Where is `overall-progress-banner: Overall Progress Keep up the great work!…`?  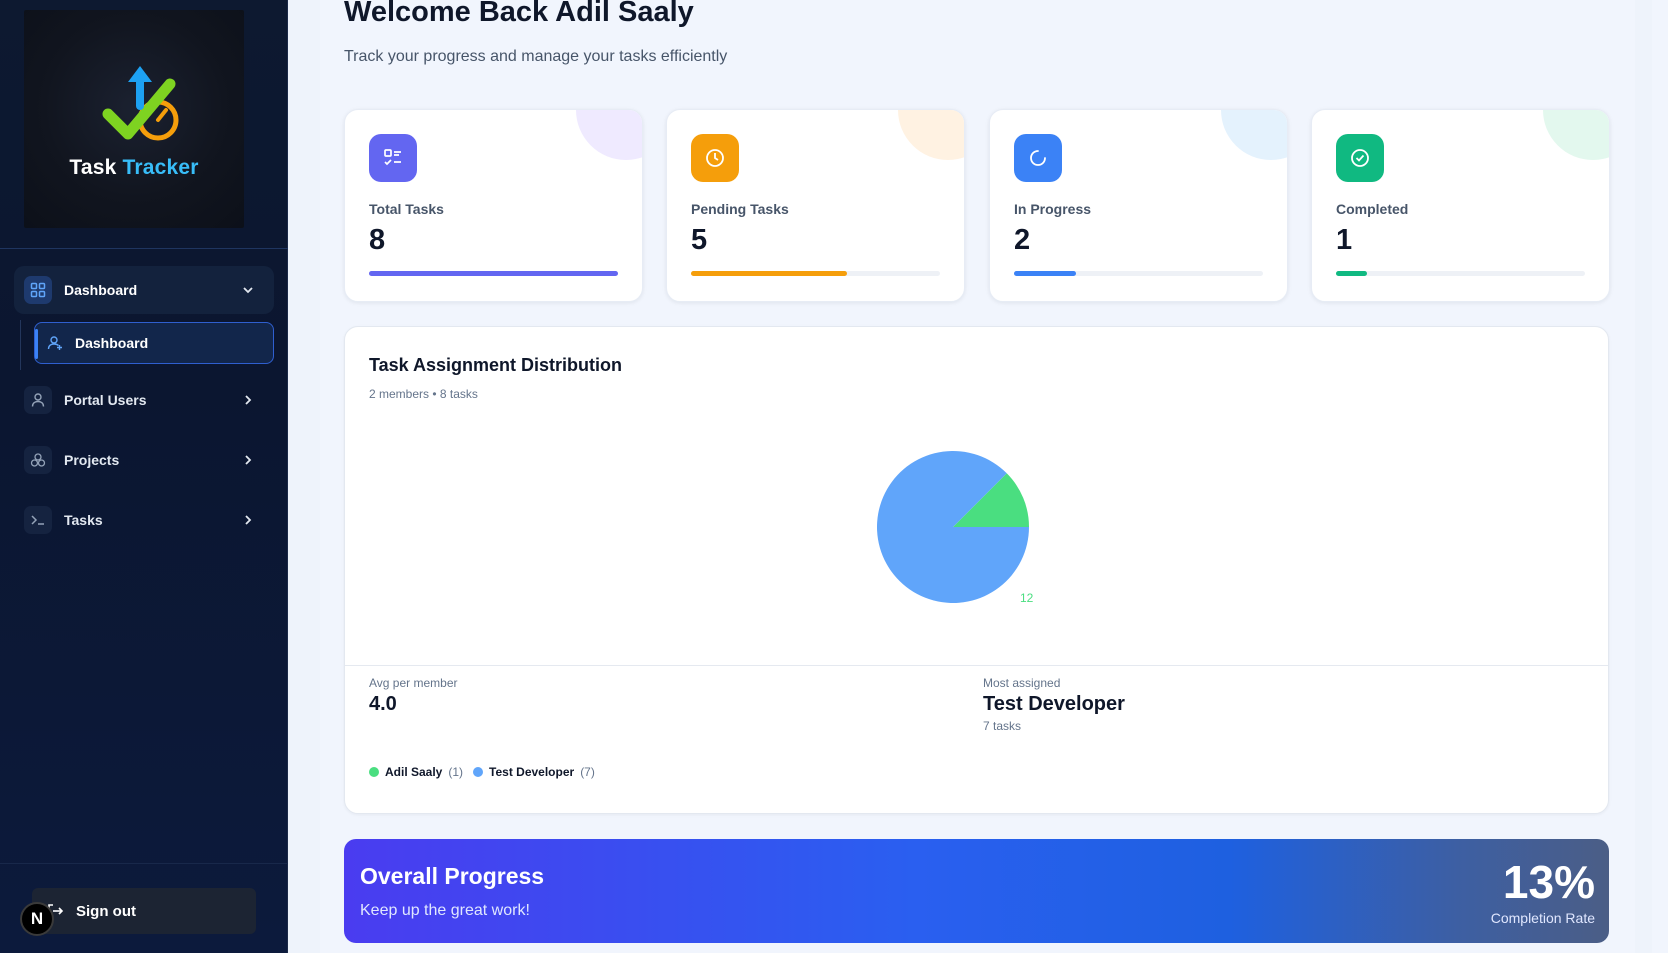 overall-progress-banner: Overall Progress Keep up the great work!… is located at coordinates (976, 891).